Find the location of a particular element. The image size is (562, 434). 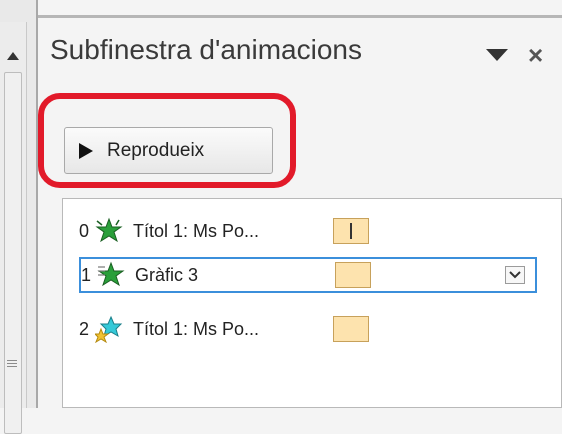

chevron-down-icon is located at coordinates (515, 275).